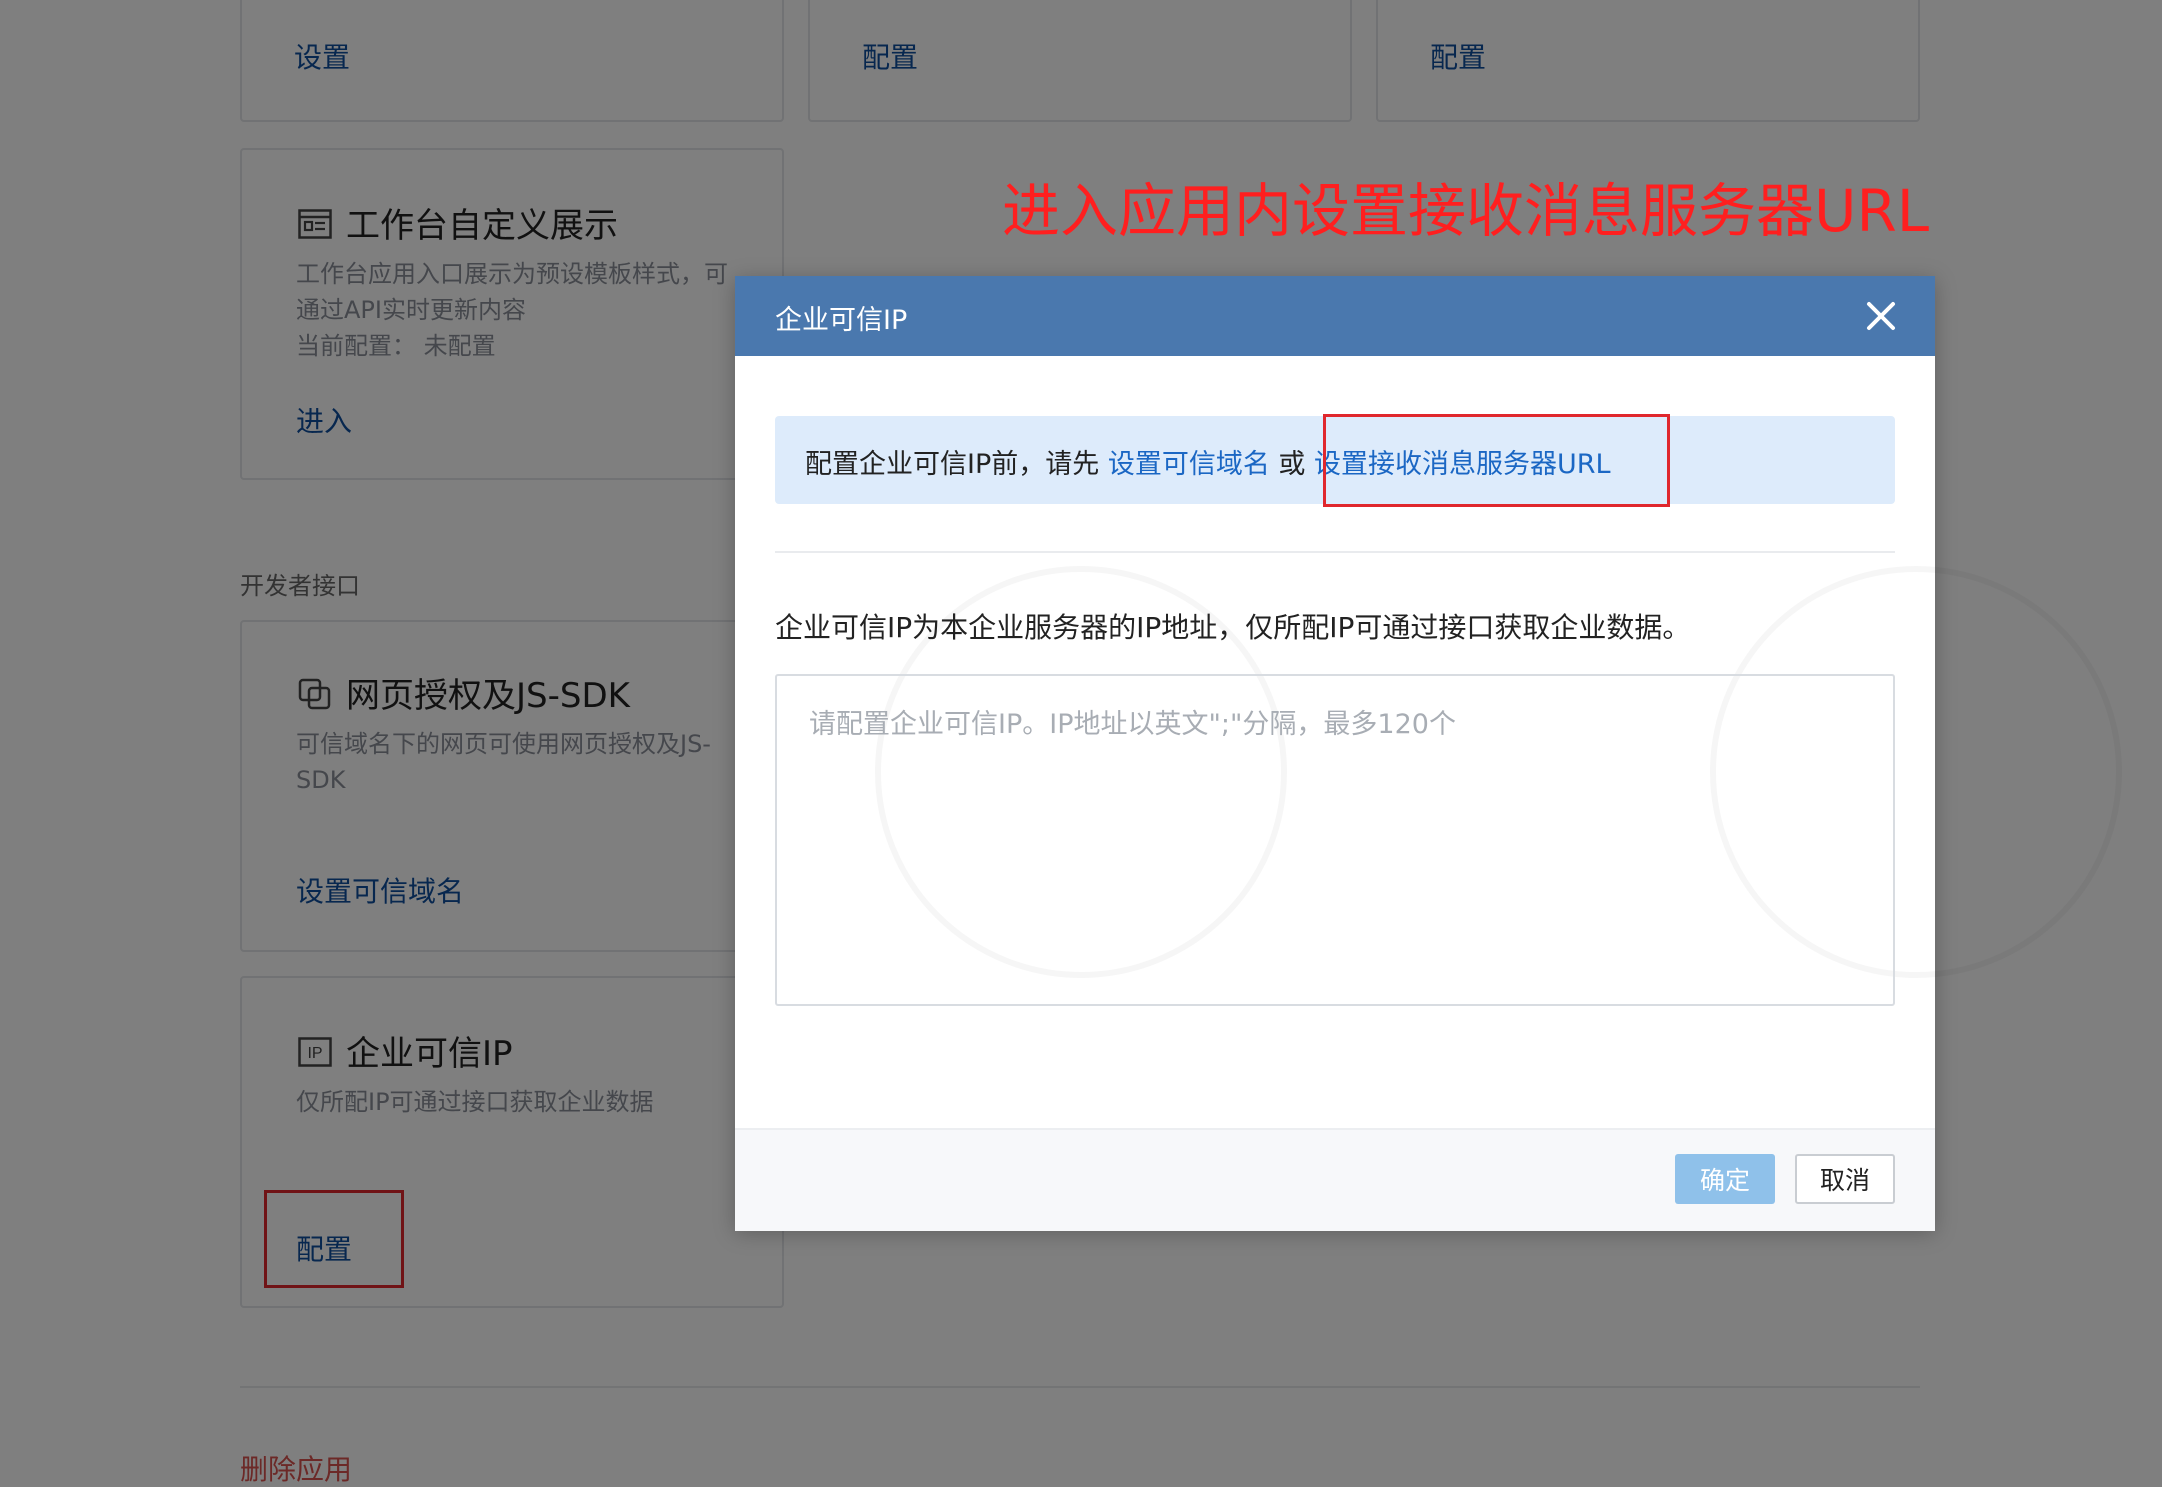  I want to click on highlight-url-link-box, so click(1496, 460).